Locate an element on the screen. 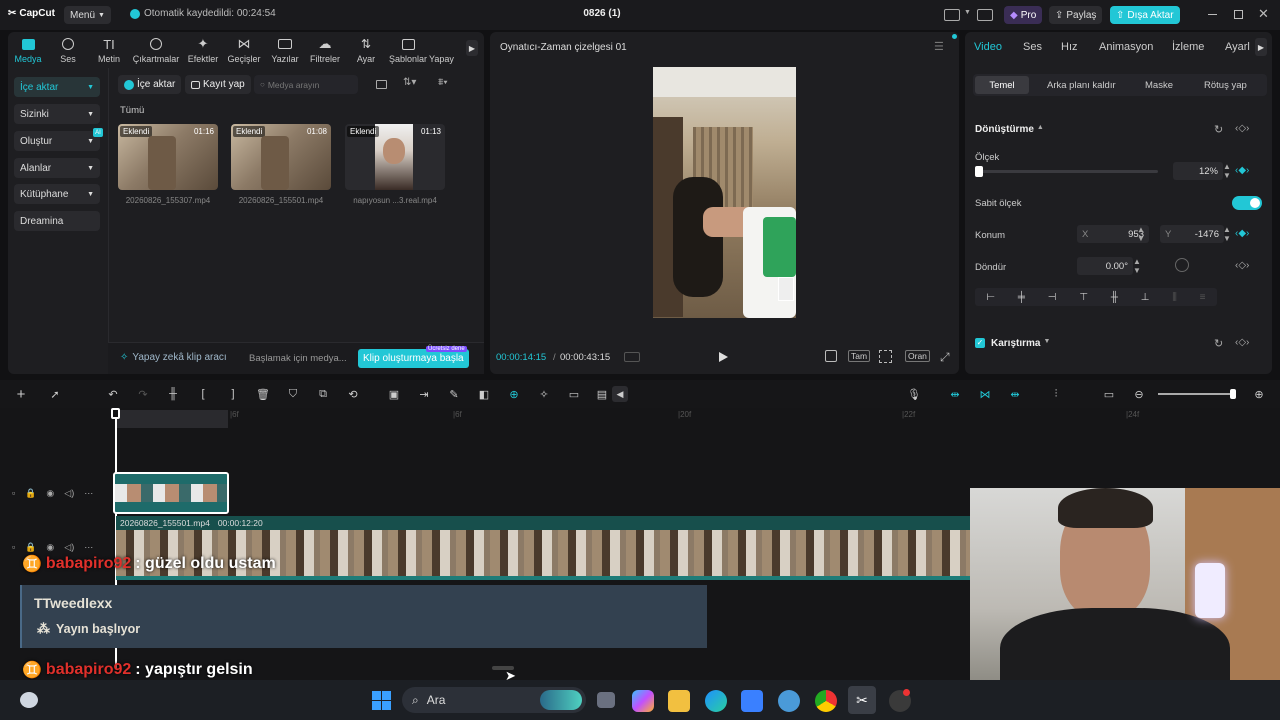 The width and height of the screenshot is (1280, 720). ratio-button: Oran is located at coordinates (917, 356).